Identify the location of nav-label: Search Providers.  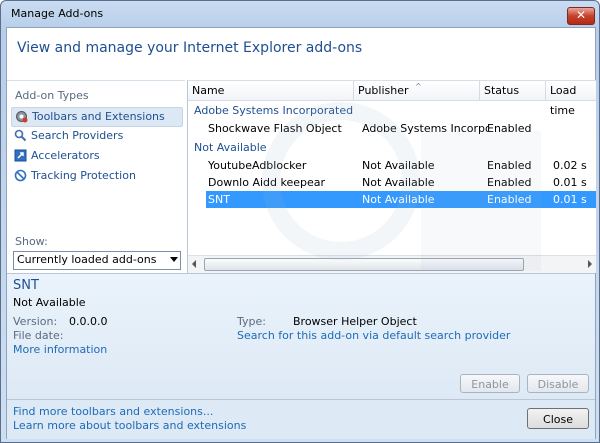
(77, 135).